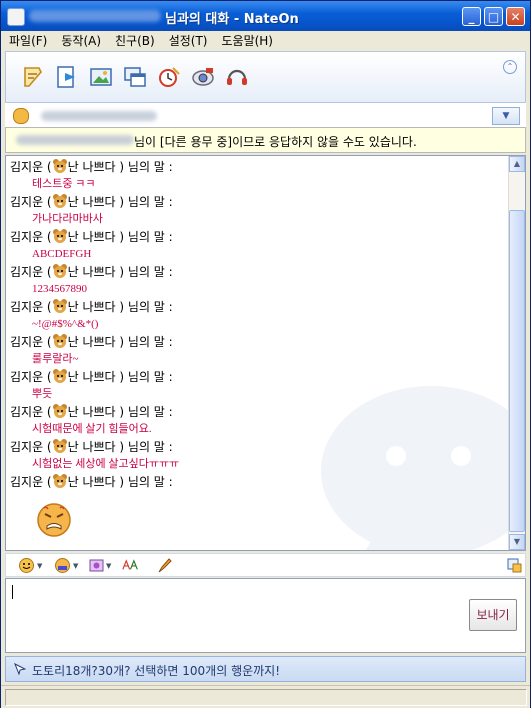 This screenshot has width=531, height=708. What do you see at coordinates (250, 385) in the screenshot?
I see `chat-message: 김지운 ( 난 나쁘다 ) 님의 말 : 뿌듯` at bounding box center [250, 385].